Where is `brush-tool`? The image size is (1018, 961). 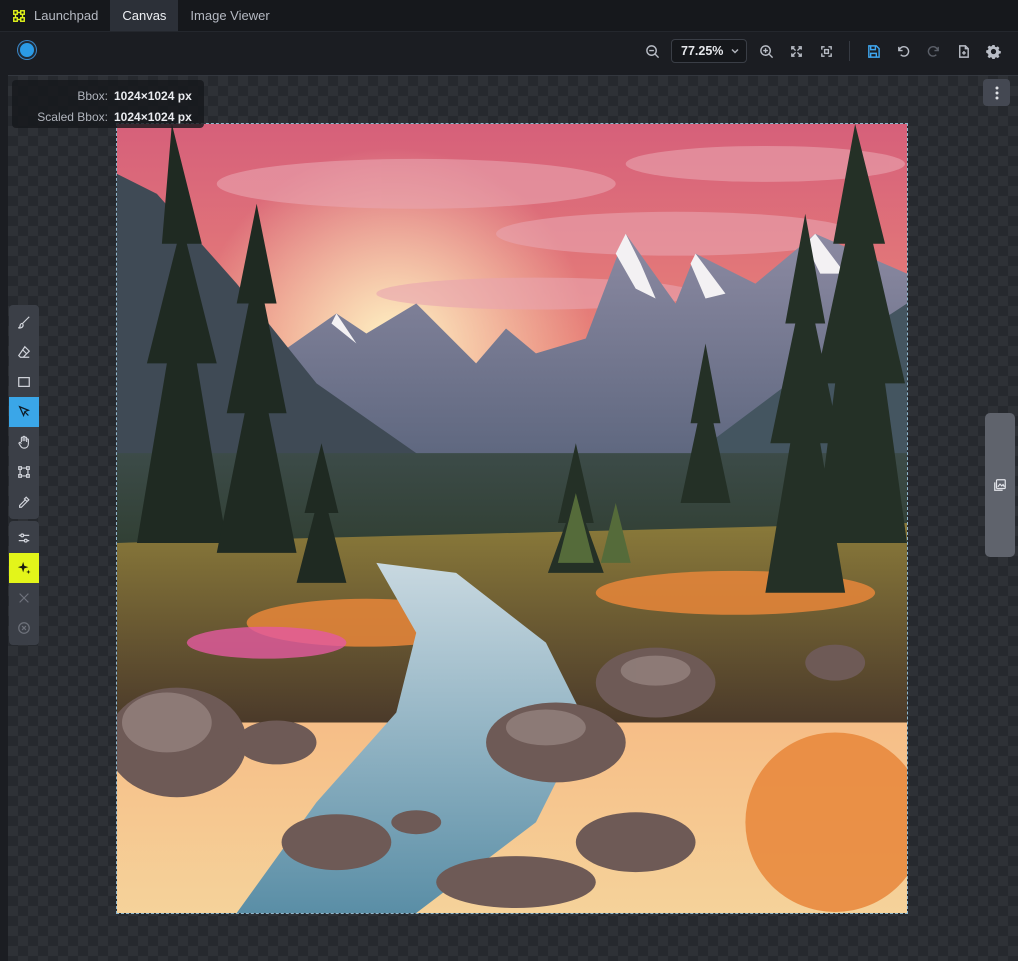 brush-tool is located at coordinates (24, 322).